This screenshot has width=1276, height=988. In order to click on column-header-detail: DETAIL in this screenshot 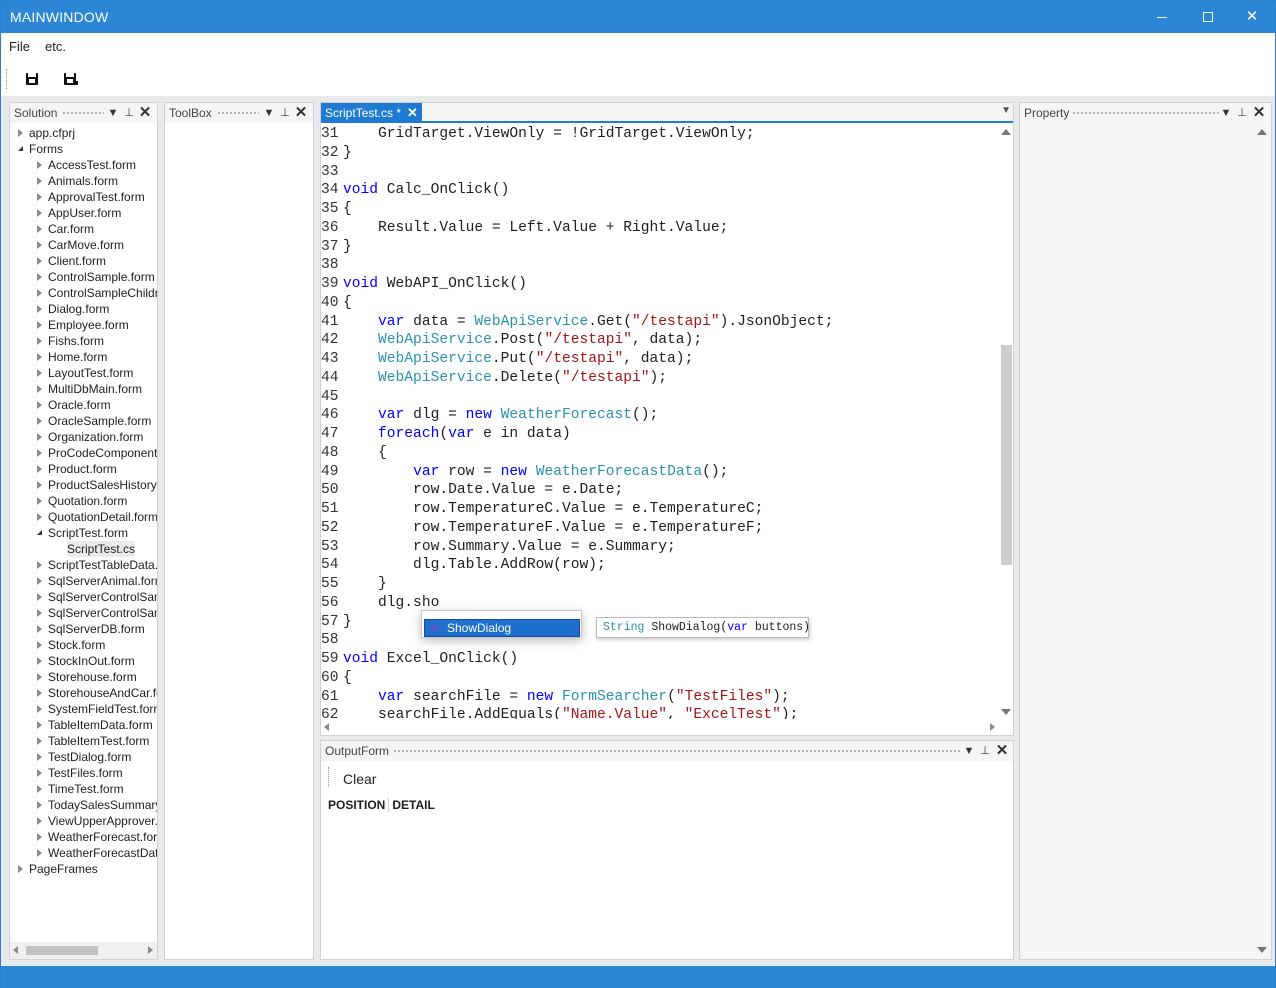, I will do `click(413, 805)`.